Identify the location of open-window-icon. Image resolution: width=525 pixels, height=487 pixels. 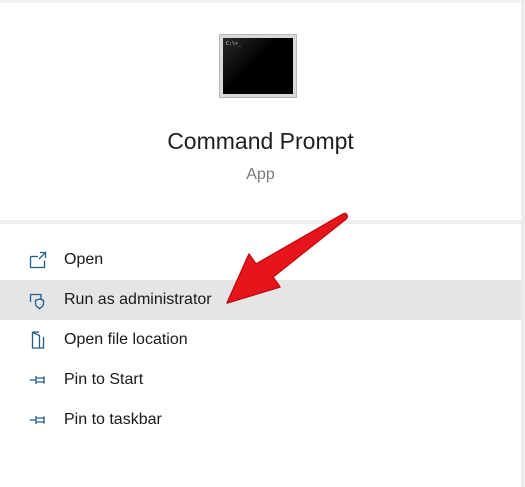
(38, 260).